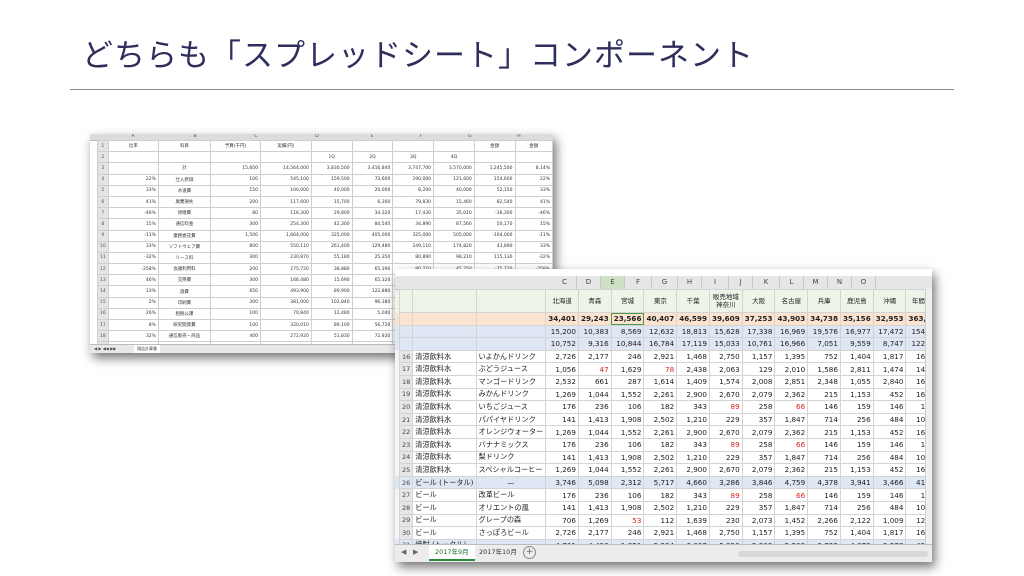 Image resolution: width=1024 pixels, height=576 pixels. Describe the element at coordinates (403, 552) in the screenshot. I see `prev-sheet-icon: ◀` at that location.